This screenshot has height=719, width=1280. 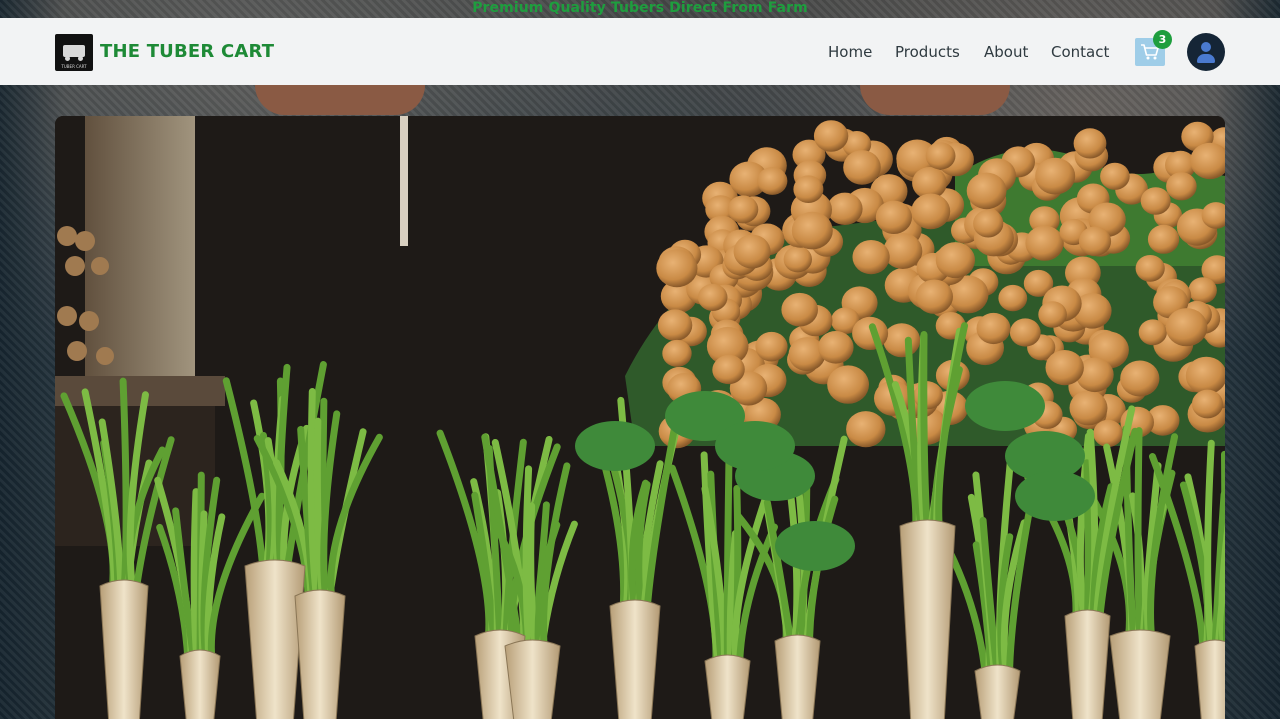 What do you see at coordinates (340, 100) in the screenshot?
I see `background-hand-left` at bounding box center [340, 100].